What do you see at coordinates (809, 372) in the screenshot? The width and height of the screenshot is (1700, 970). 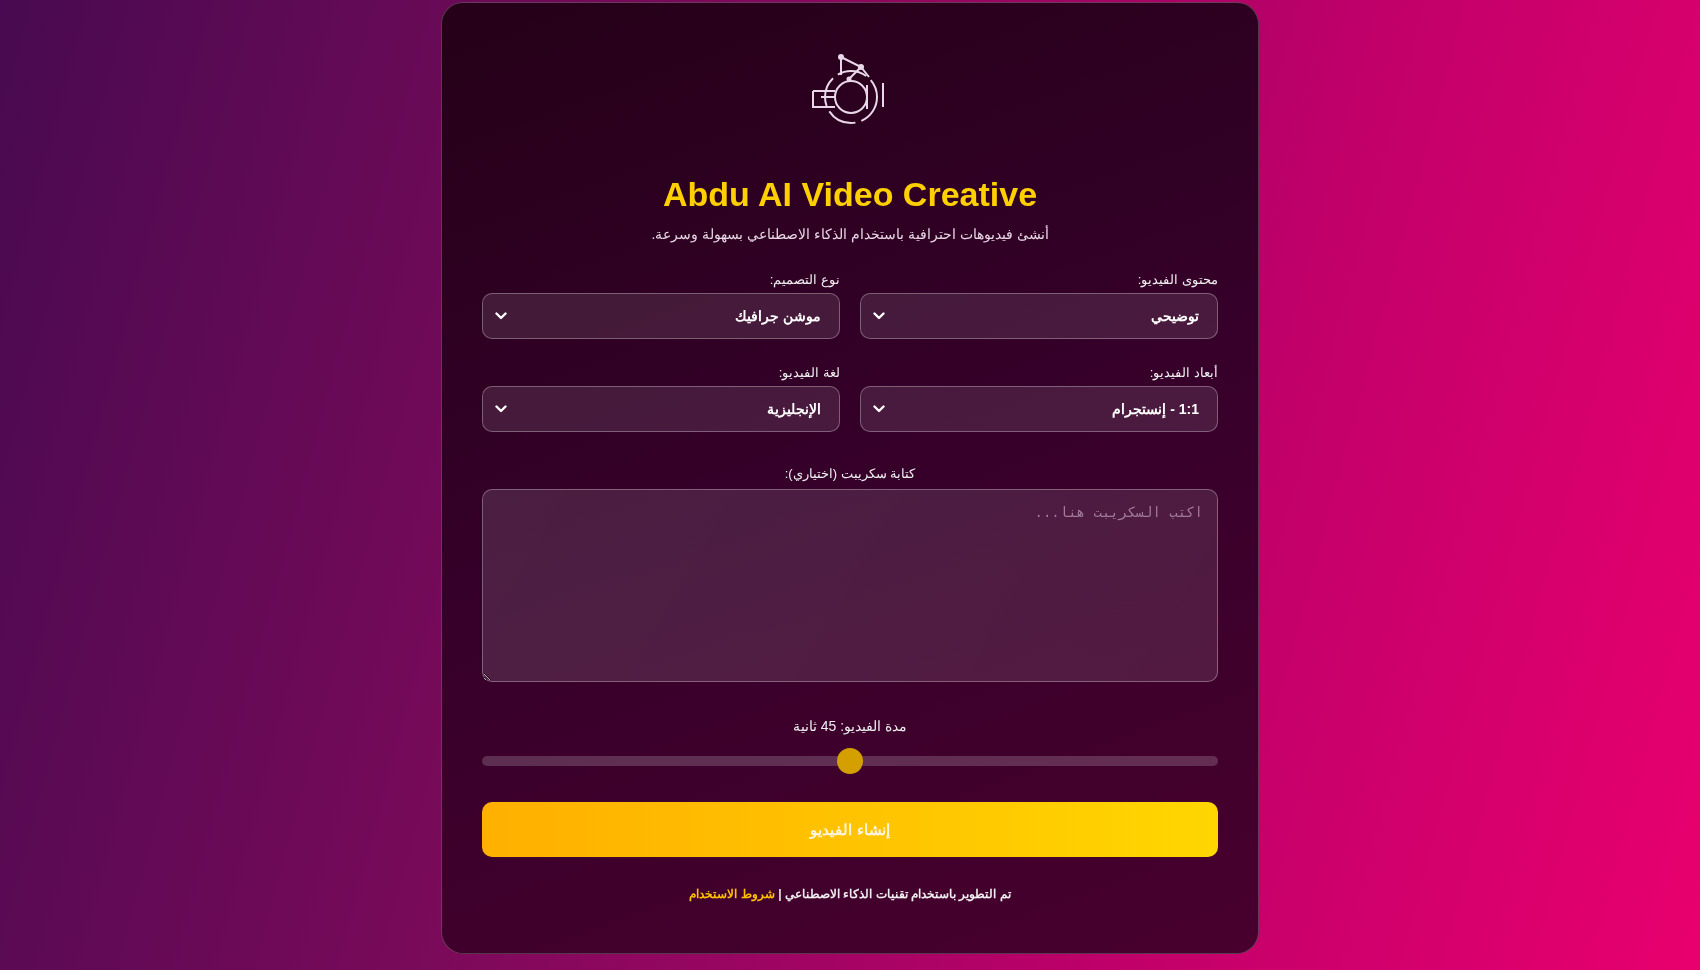 I see `field-label: لغة الفيديو:` at bounding box center [809, 372].